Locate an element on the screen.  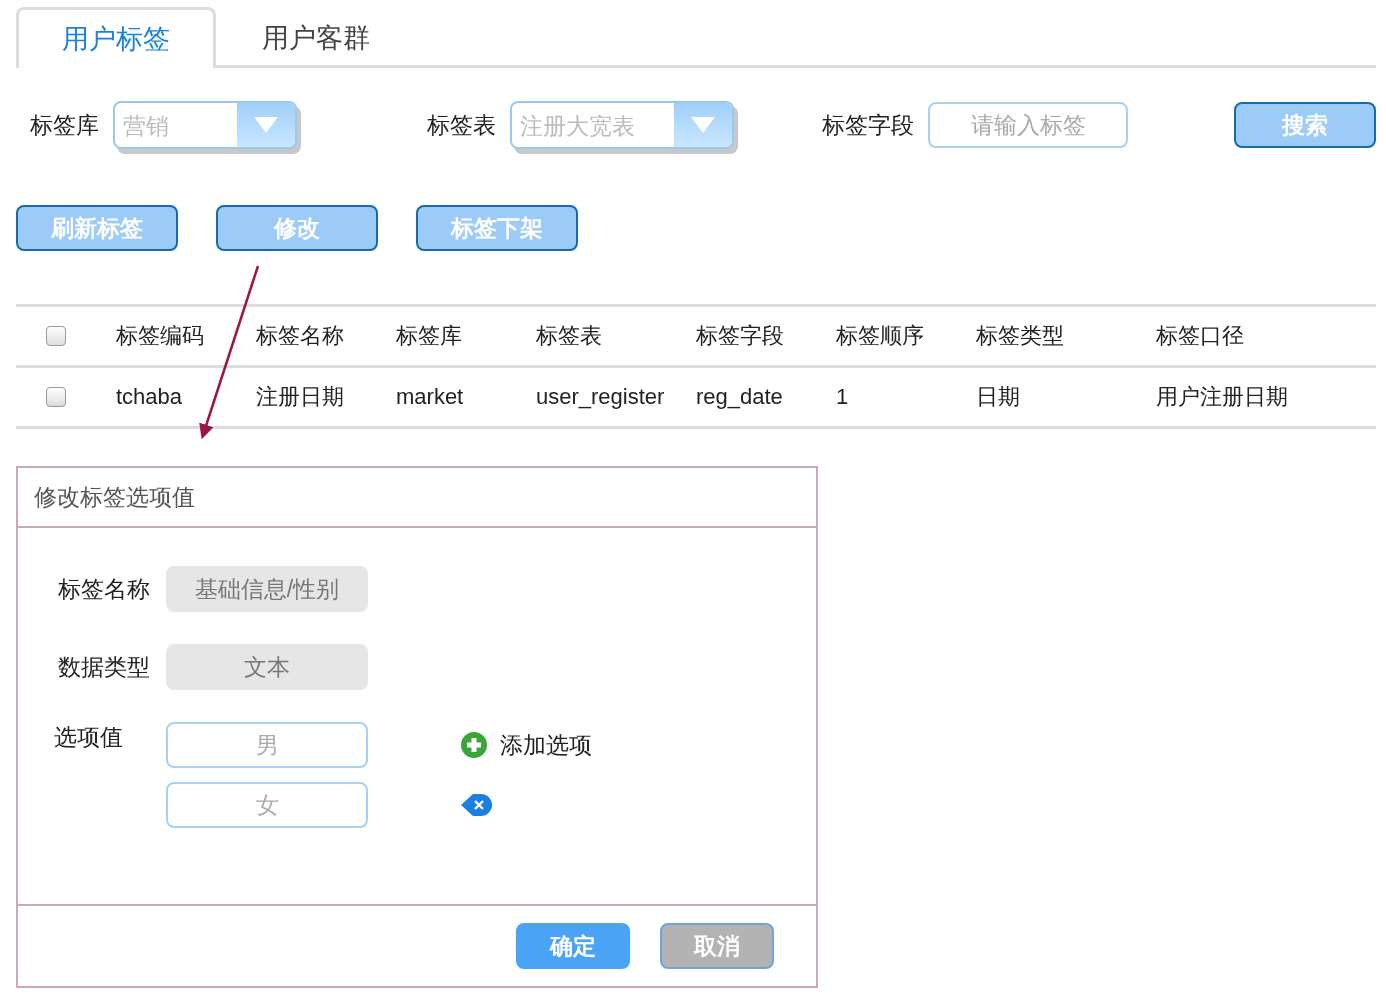
filter-label: 标签字段 is located at coordinates (868, 125).